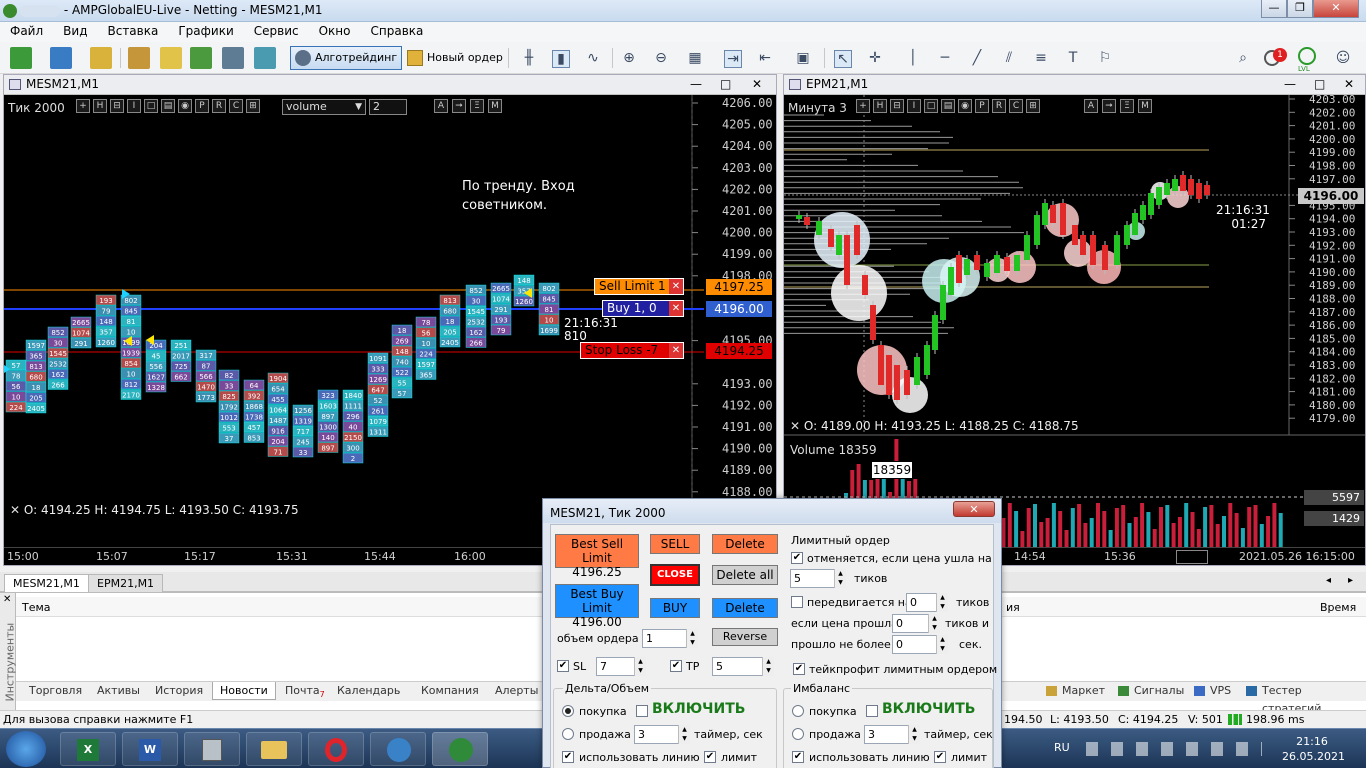 The width and height of the screenshot is (1366, 768). Describe the element at coordinates (212, 749) in the screenshot. I see `calculator-taskbar-icon` at that location.